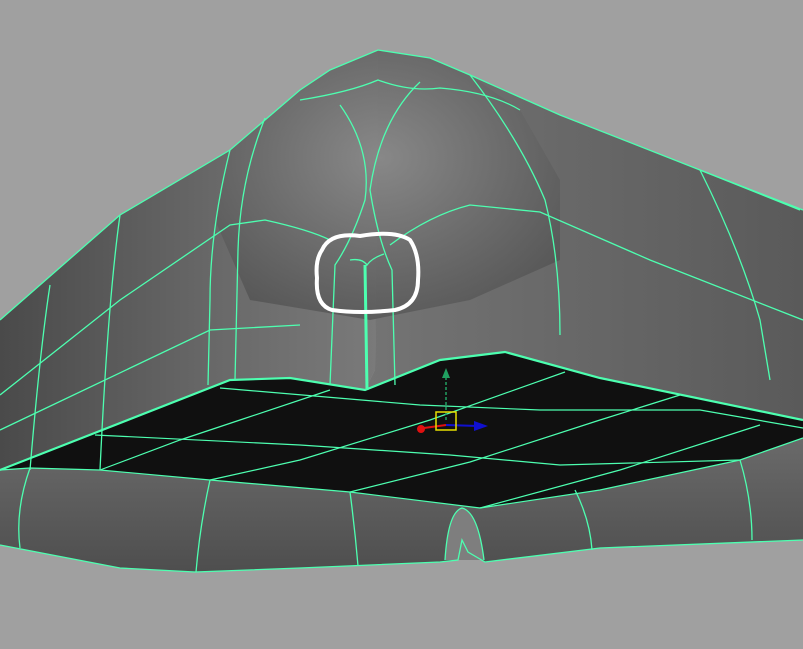 This screenshot has width=803, height=649. I want to click on wire-center-seam, so click(366, 327).